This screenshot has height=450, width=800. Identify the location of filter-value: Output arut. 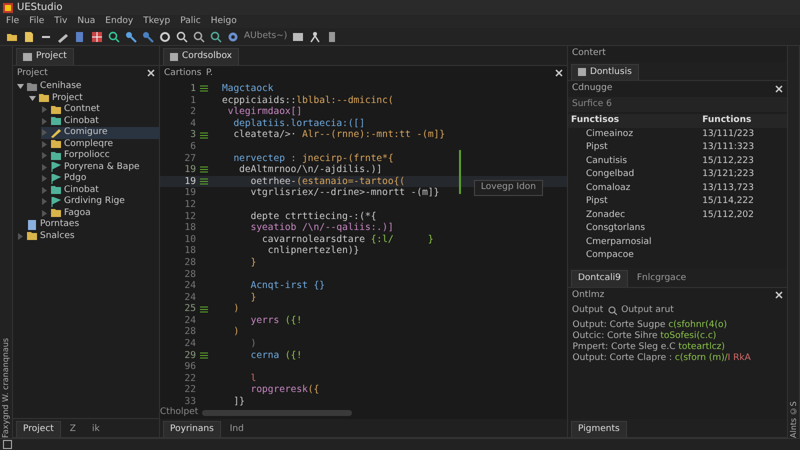
(647, 311).